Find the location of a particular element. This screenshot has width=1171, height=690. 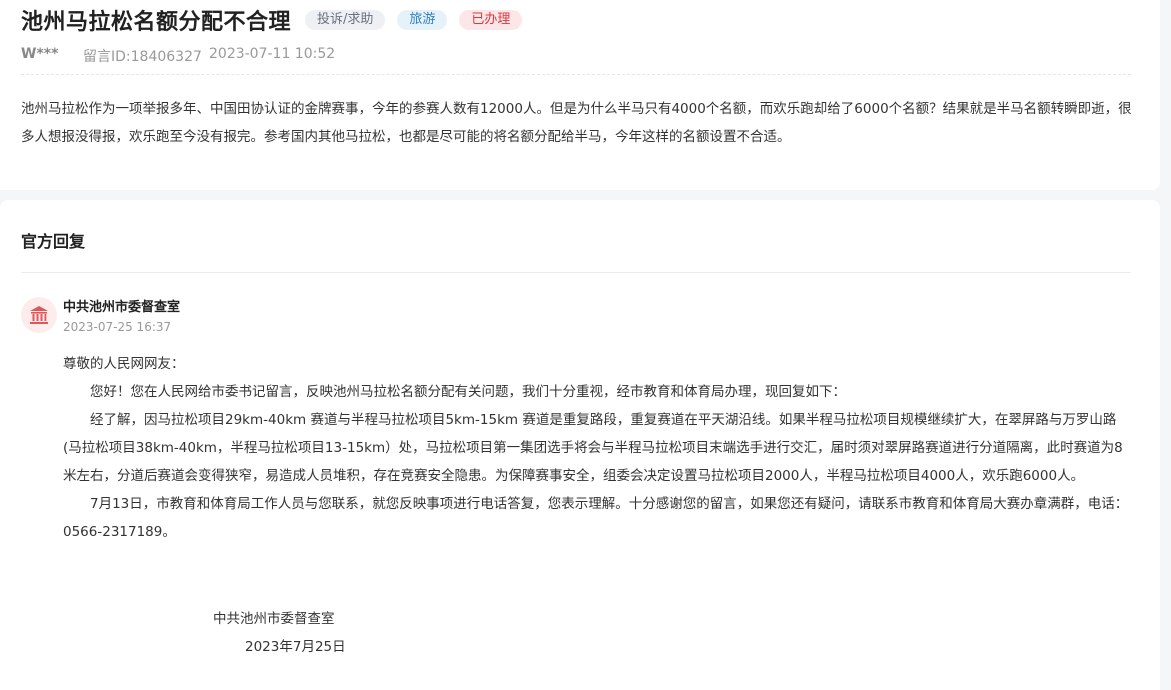

message-id: 留言ID:18406327 is located at coordinates (142, 57).